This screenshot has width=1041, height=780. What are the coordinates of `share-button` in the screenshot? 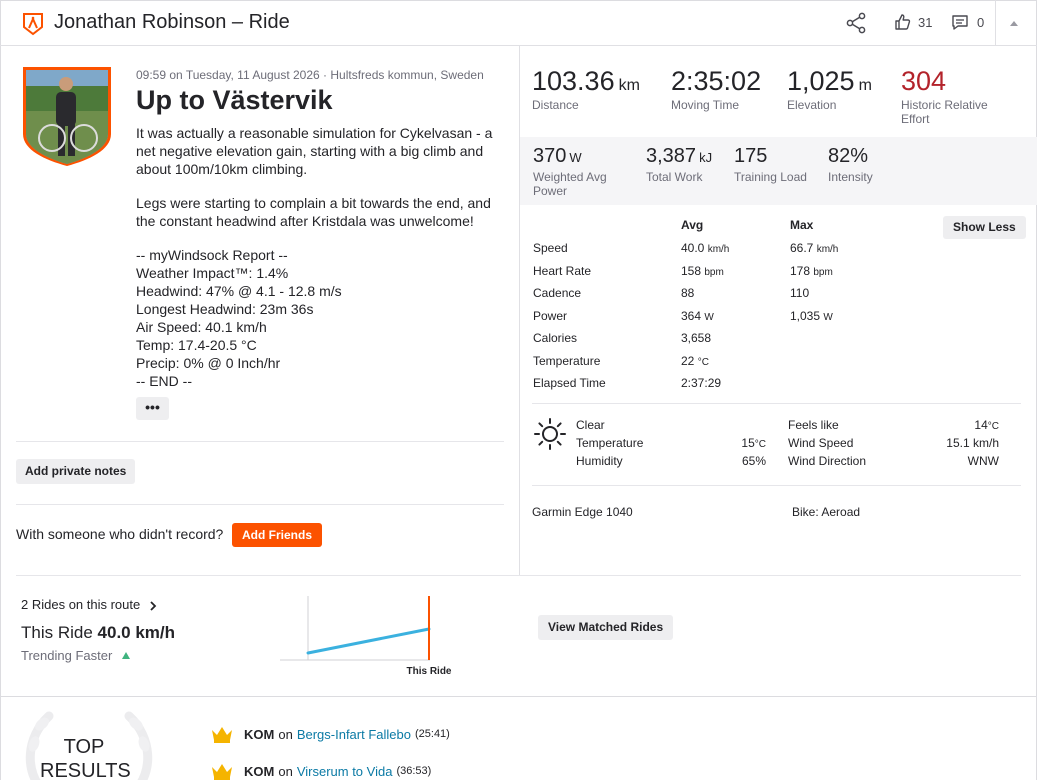 It's located at (856, 23).